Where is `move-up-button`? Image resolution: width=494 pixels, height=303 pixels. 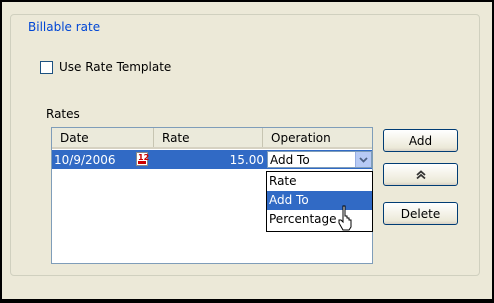
move-up-button is located at coordinates (420, 174).